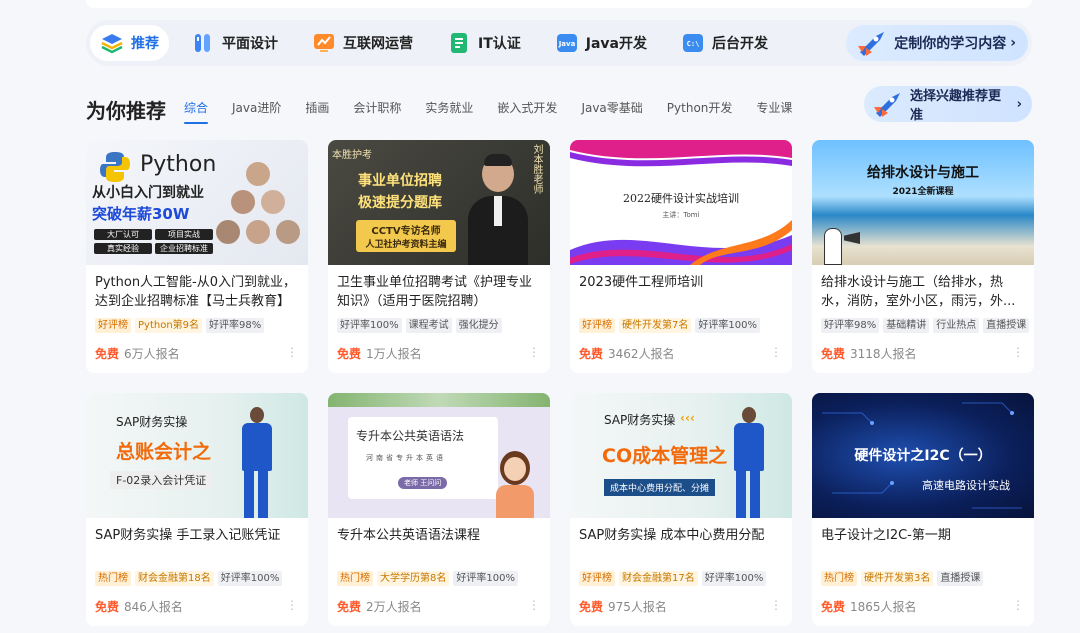 This screenshot has width=1080, height=633. What do you see at coordinates (196, 111) in the screenshot?
I see `tab-all: 综合` at bounding box center [196, 111].